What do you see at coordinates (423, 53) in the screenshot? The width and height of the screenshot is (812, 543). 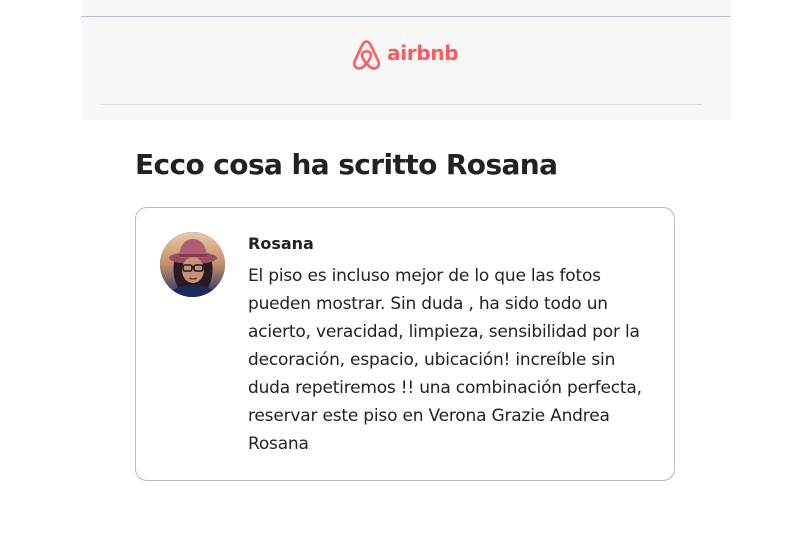 I see `airbnb-wordmark: airbnb` at bounding box center [423, 53].